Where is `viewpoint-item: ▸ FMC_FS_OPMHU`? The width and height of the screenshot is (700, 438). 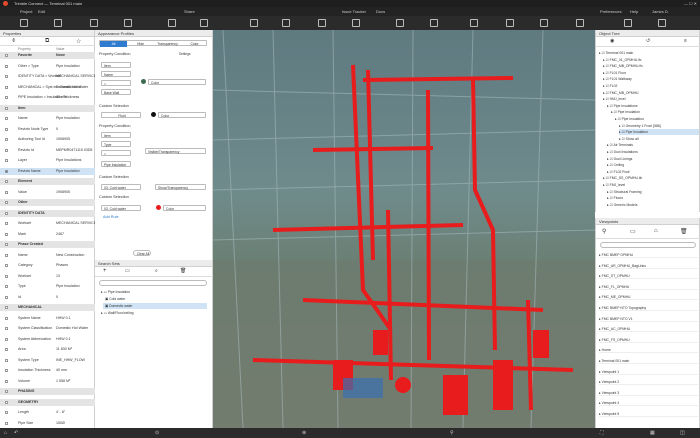
viewpoint-item: ▸ FMC_FS_OPMHU is located at coordinates (648, 340).